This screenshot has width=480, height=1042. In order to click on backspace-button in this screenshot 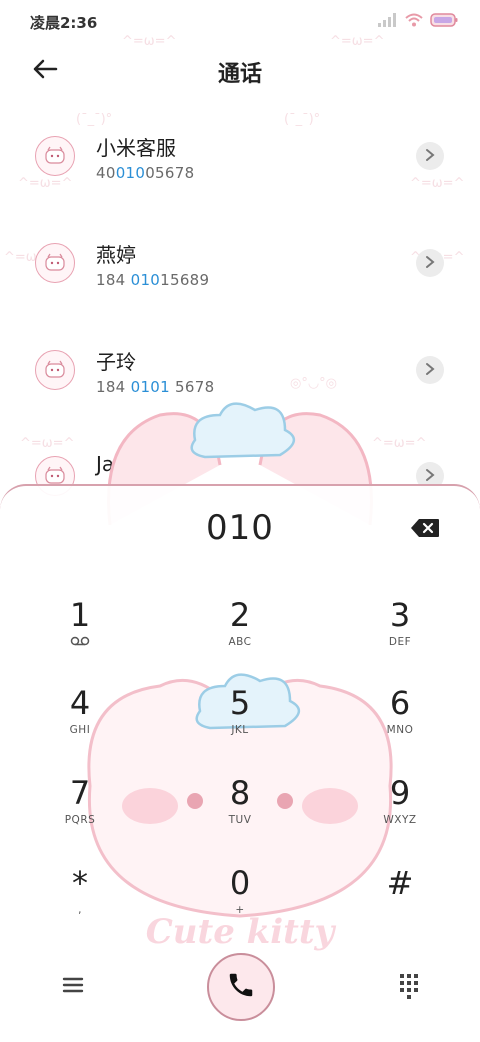, I will do `click(427, 529)`.